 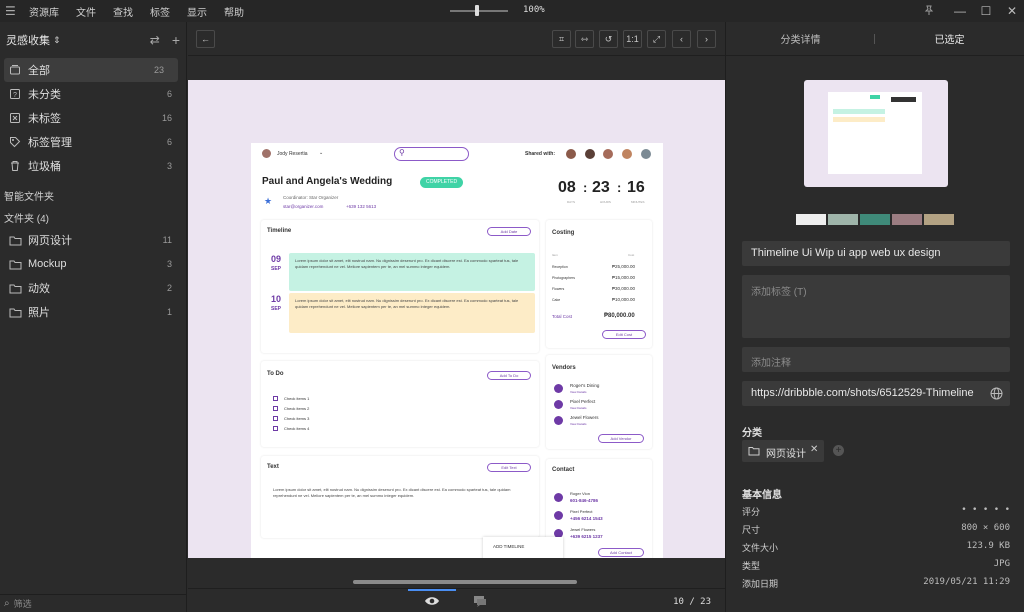 What do you see at coordinates (783, 451) in the screenshot?
I see `category-chip: 网页设计 ✕` at bounding box center [783, 451].